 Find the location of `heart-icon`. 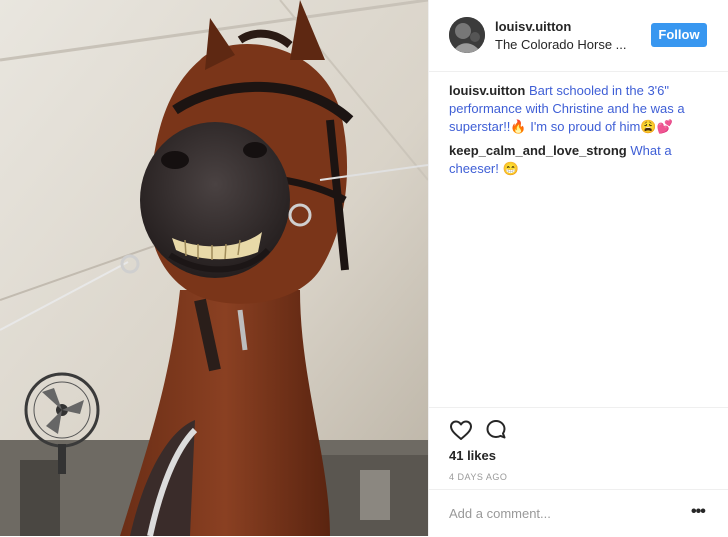

heart-icon is located at coordinates (461, 430).